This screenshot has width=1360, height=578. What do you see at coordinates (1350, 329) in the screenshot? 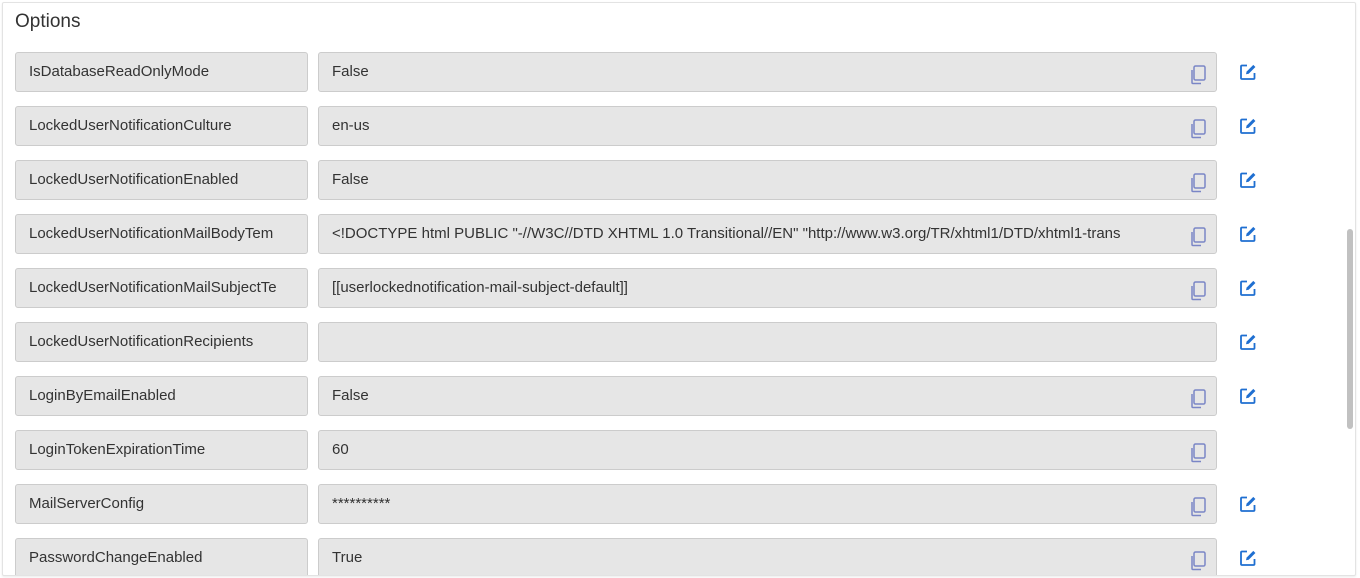
I see `scrollbar-thumb` at bounding box center [1350, 329].